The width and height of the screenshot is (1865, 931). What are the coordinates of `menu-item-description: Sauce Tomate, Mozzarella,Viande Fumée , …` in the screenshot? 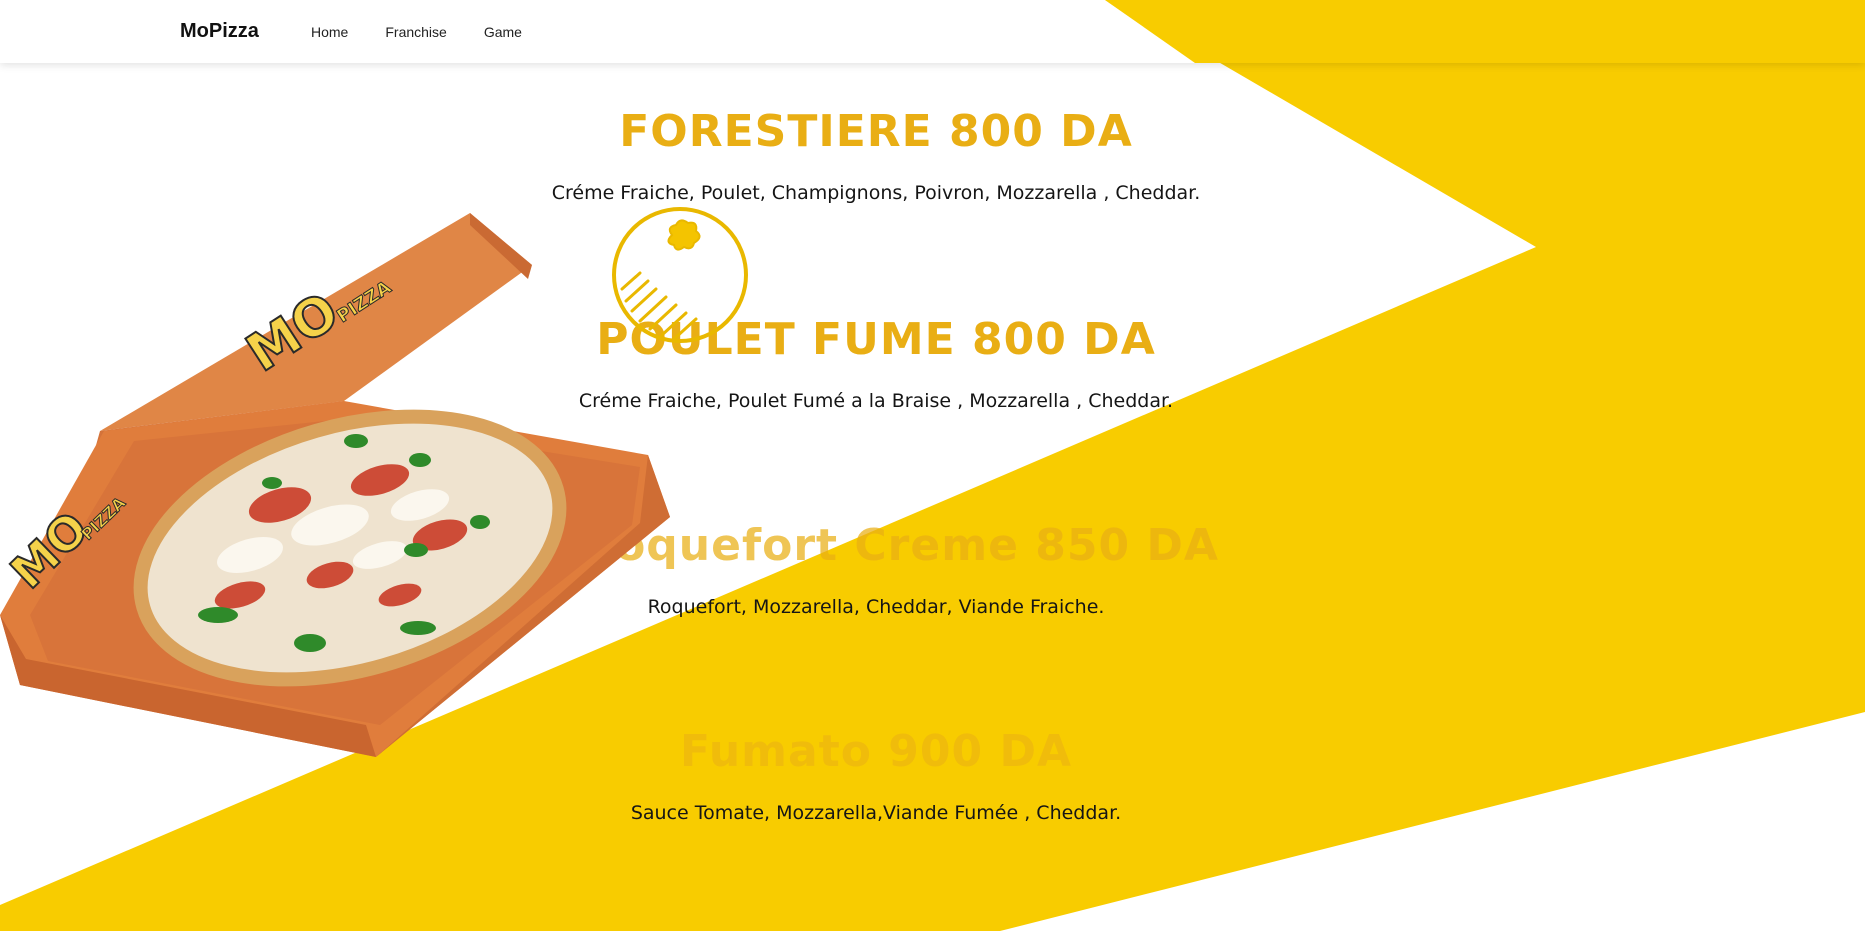 It's located at (876, 813).